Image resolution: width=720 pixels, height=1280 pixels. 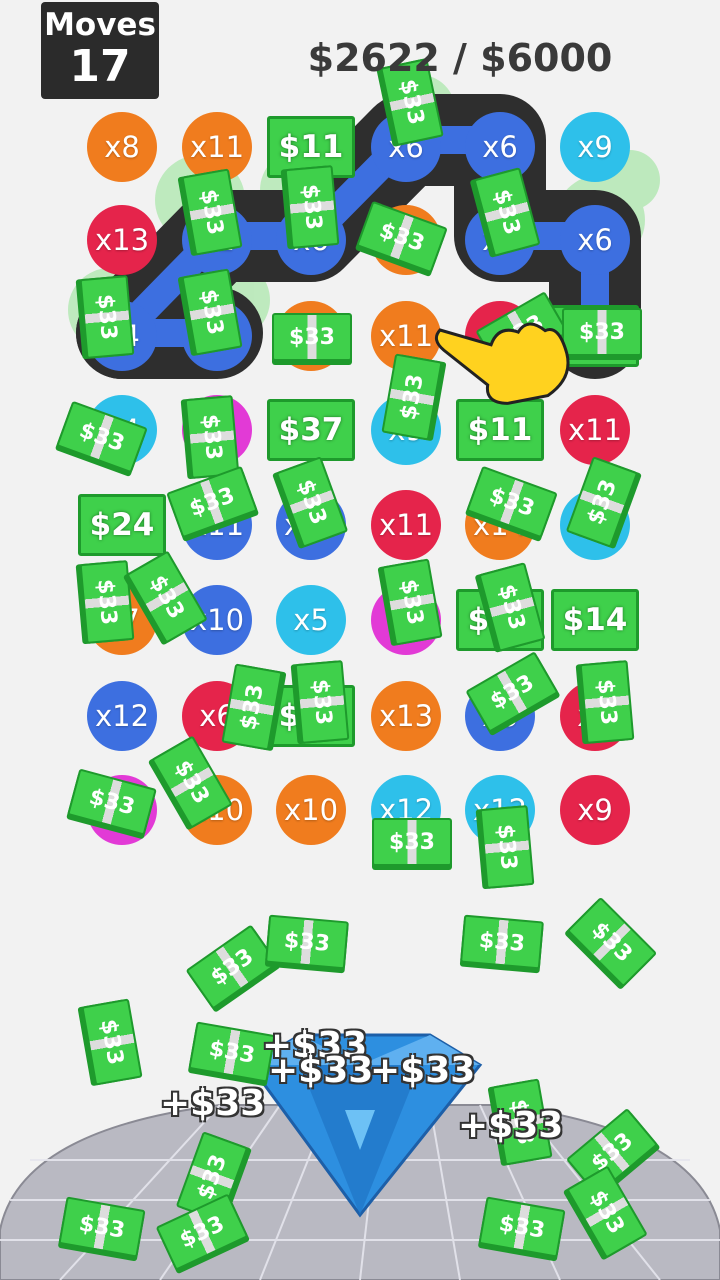 I want to click on moves-value: 17, so click(x=100, y=66).